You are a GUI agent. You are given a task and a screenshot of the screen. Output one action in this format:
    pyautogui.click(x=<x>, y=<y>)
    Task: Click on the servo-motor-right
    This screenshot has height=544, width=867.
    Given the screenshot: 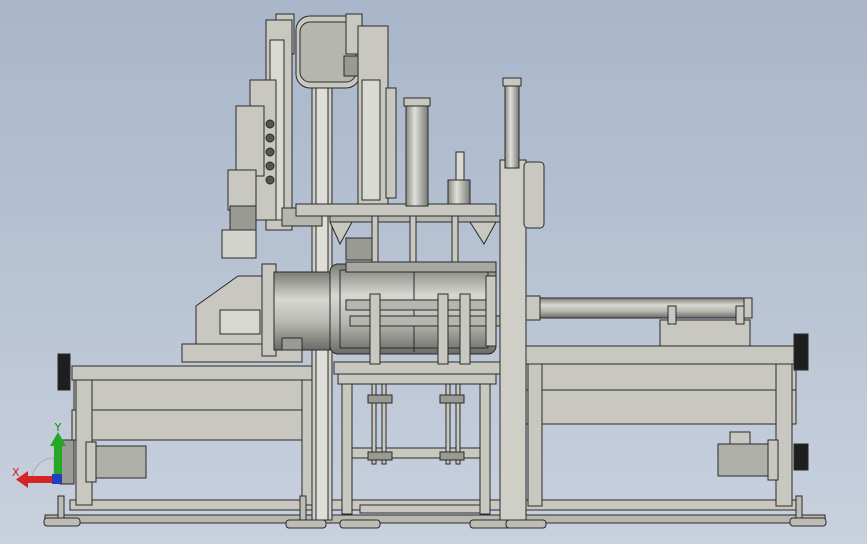 What is the action you would take?
    pyautogui.click(x=763, y=456)
    